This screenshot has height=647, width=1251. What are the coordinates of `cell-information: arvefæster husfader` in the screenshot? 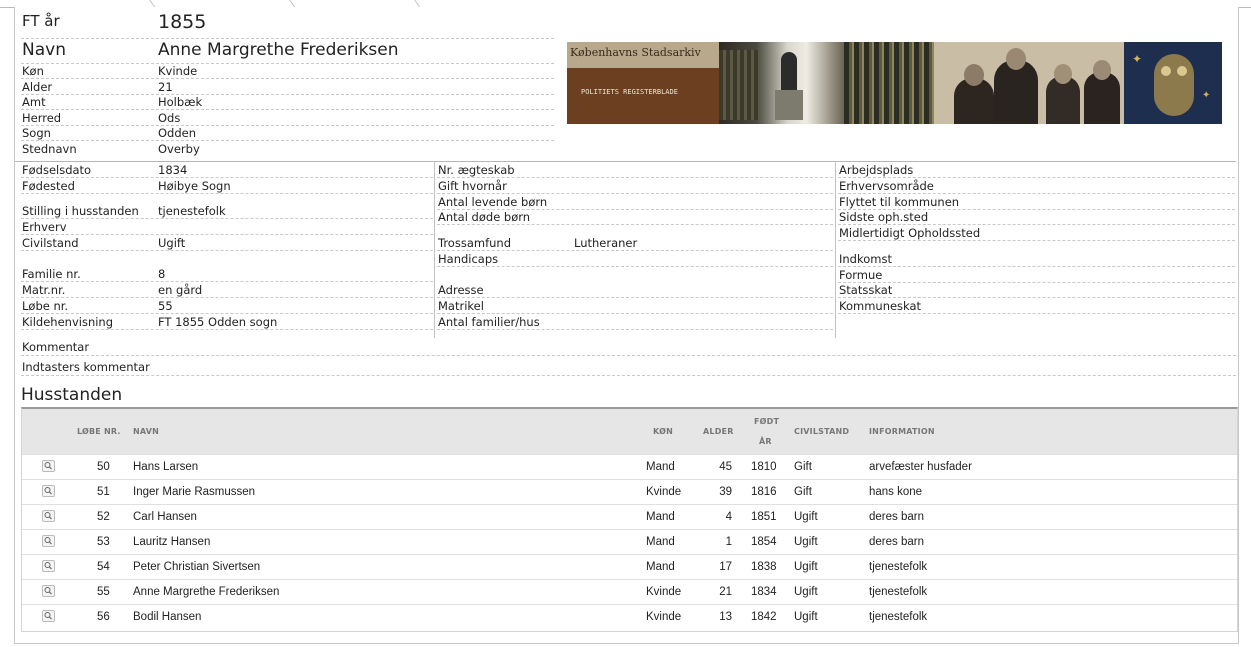 It's located at (920, 467).